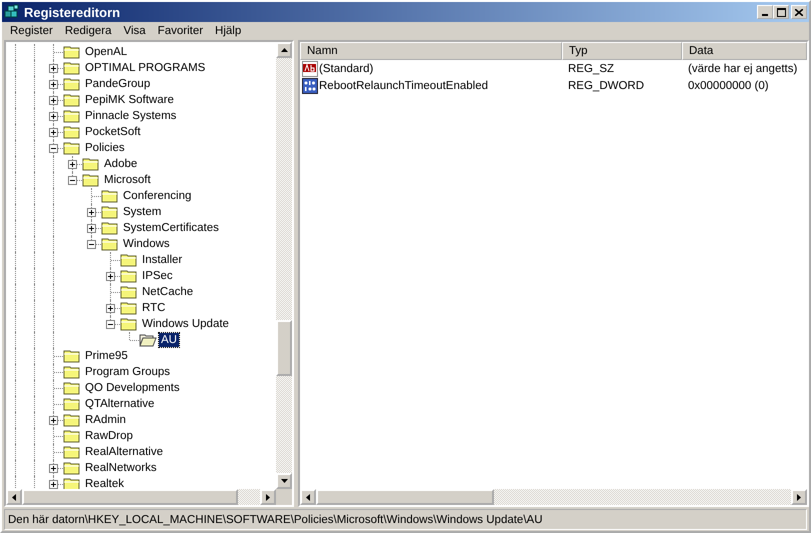 This screenshot has width=811, height=533. What do you see at coordinates (431, 51) in the screenshot?
I see `column-header: Namn` at bounding box center [431, 51].